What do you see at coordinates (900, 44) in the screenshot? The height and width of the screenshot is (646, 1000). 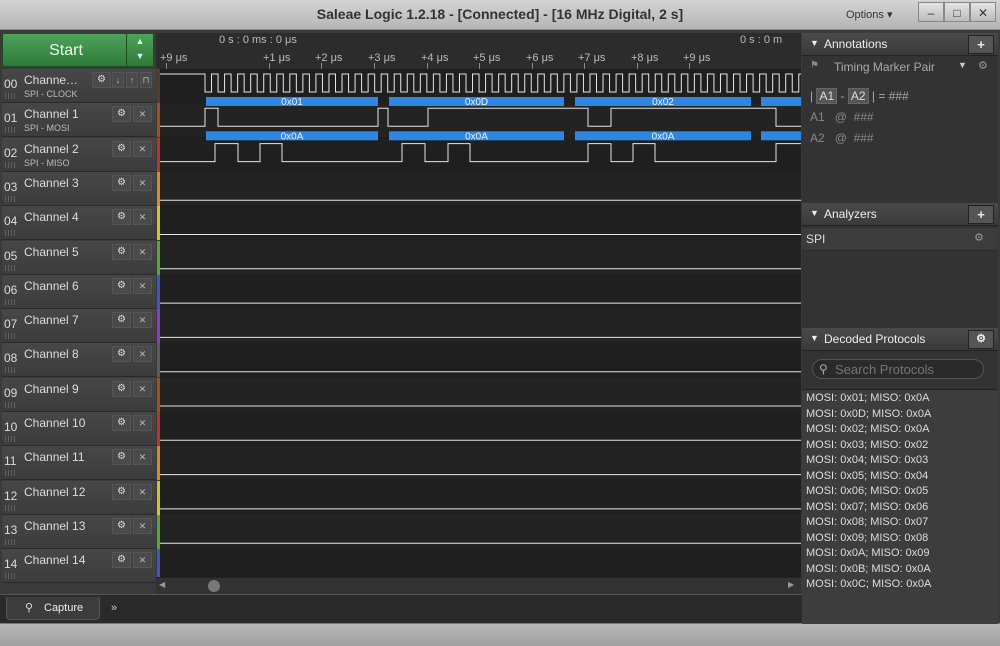 I see `annotations-header: ▼ Annotations +` at bounding box center [900, 44].